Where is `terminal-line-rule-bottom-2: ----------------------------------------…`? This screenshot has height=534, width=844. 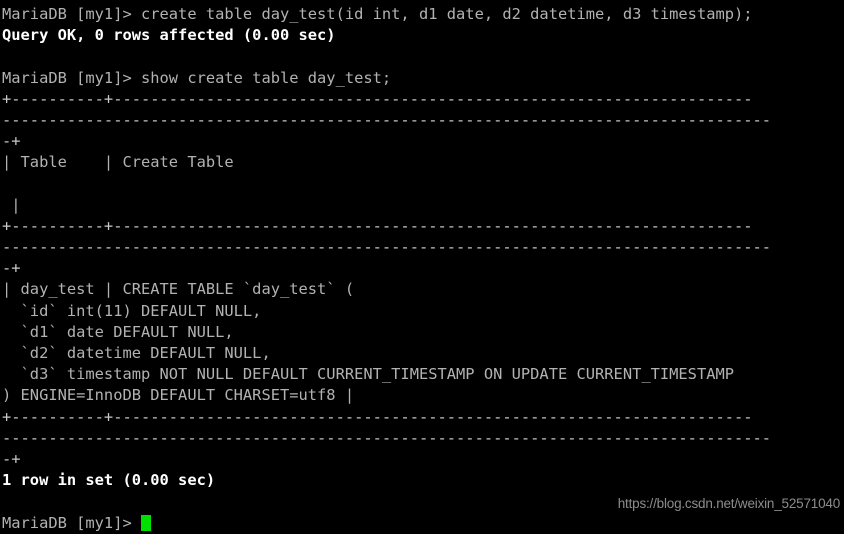
terminal-line-rule-bottom-2: ----------------------------------------… is located at coordinates (387, 437).